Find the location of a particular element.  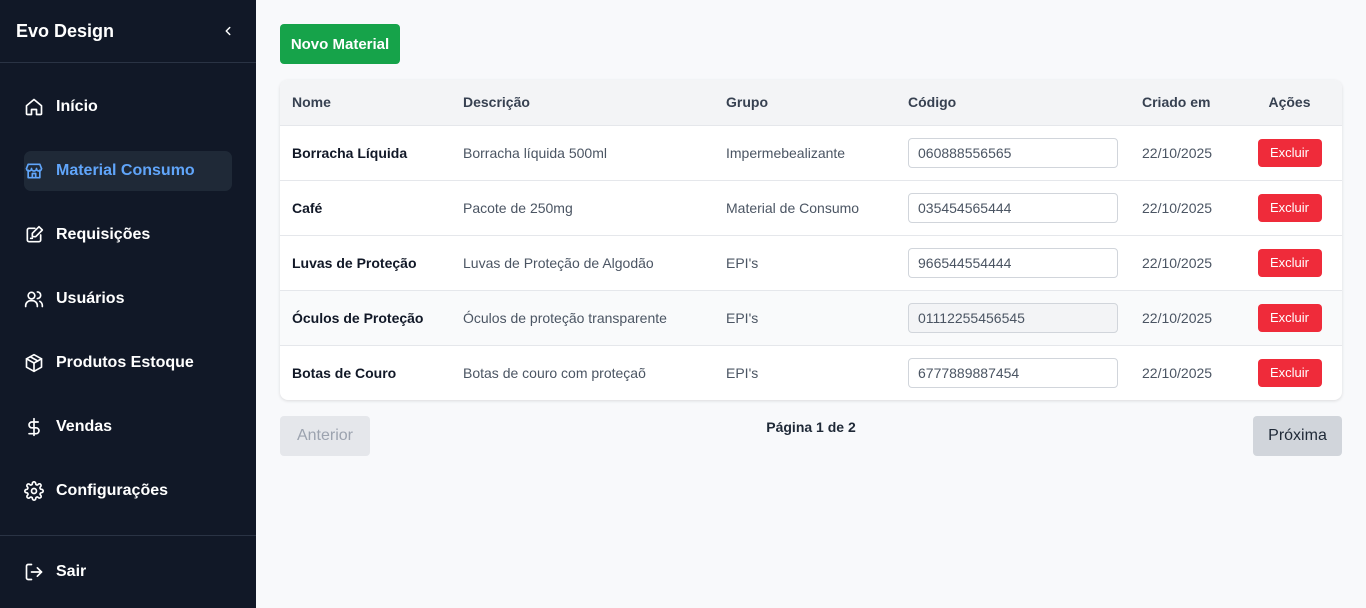

cell-name: Luvas de Proteção is located at coordinates (354, 262).